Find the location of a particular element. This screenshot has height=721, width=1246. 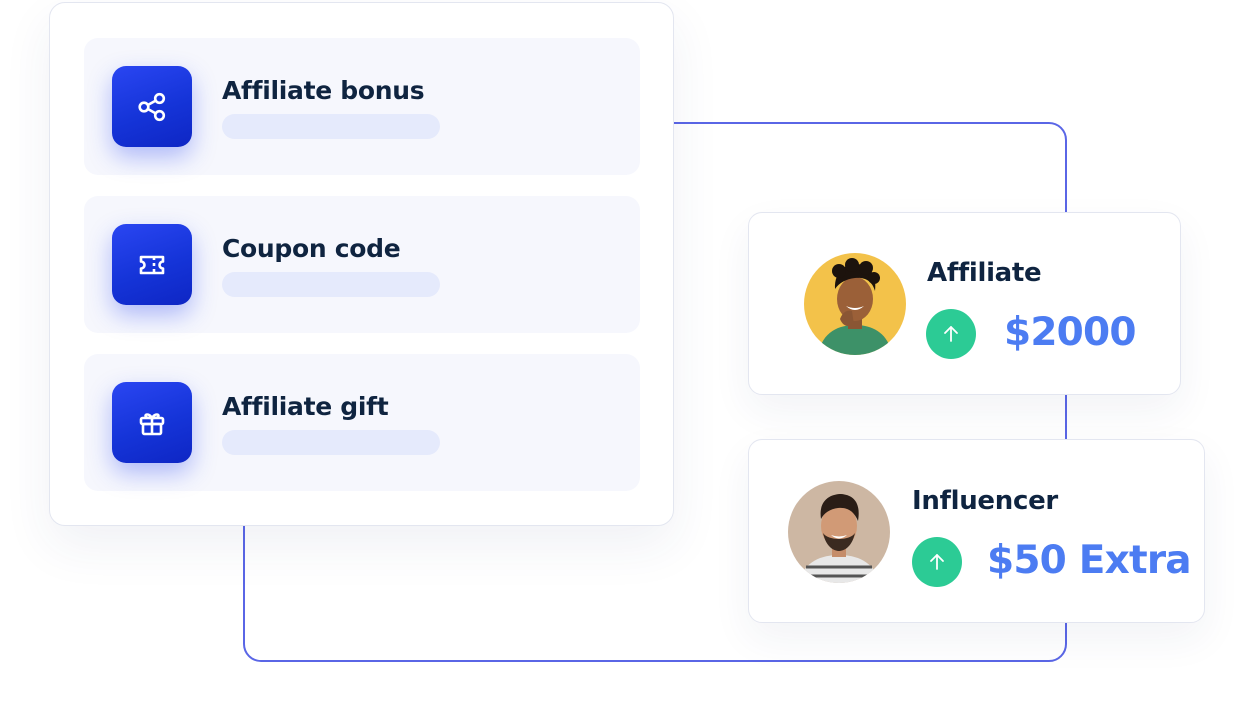

ticket-icon is located at coordinates (152, 264).